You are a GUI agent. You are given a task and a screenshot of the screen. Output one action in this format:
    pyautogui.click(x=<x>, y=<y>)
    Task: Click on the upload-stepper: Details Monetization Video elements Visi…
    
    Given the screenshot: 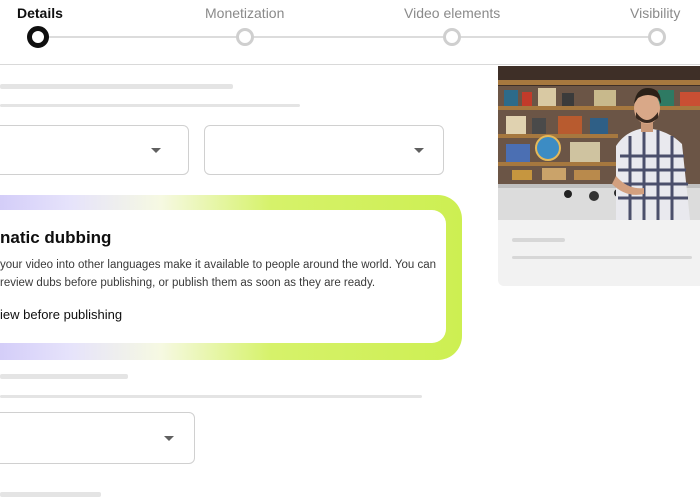 What is the action you would take?
    pyautogui.click(x=350, y=32)
    